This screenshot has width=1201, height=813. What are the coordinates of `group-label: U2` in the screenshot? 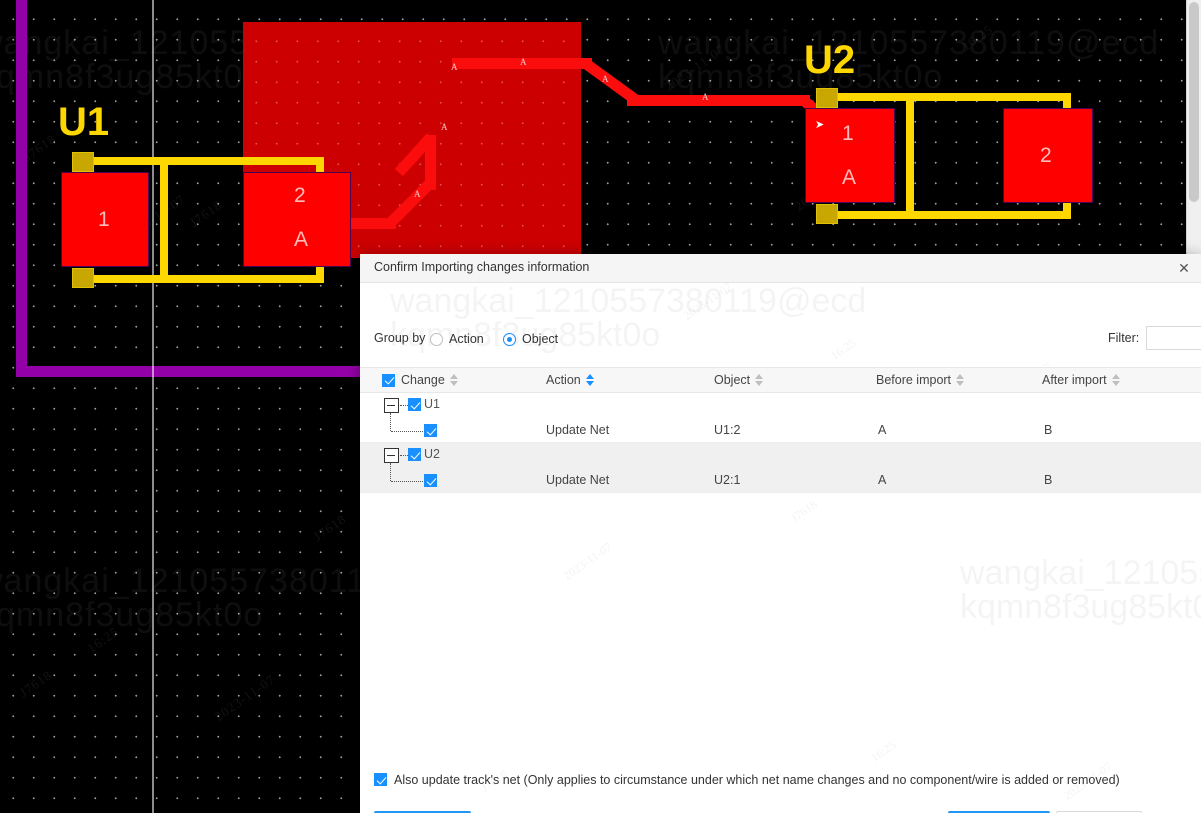 It's located at (432, 454).